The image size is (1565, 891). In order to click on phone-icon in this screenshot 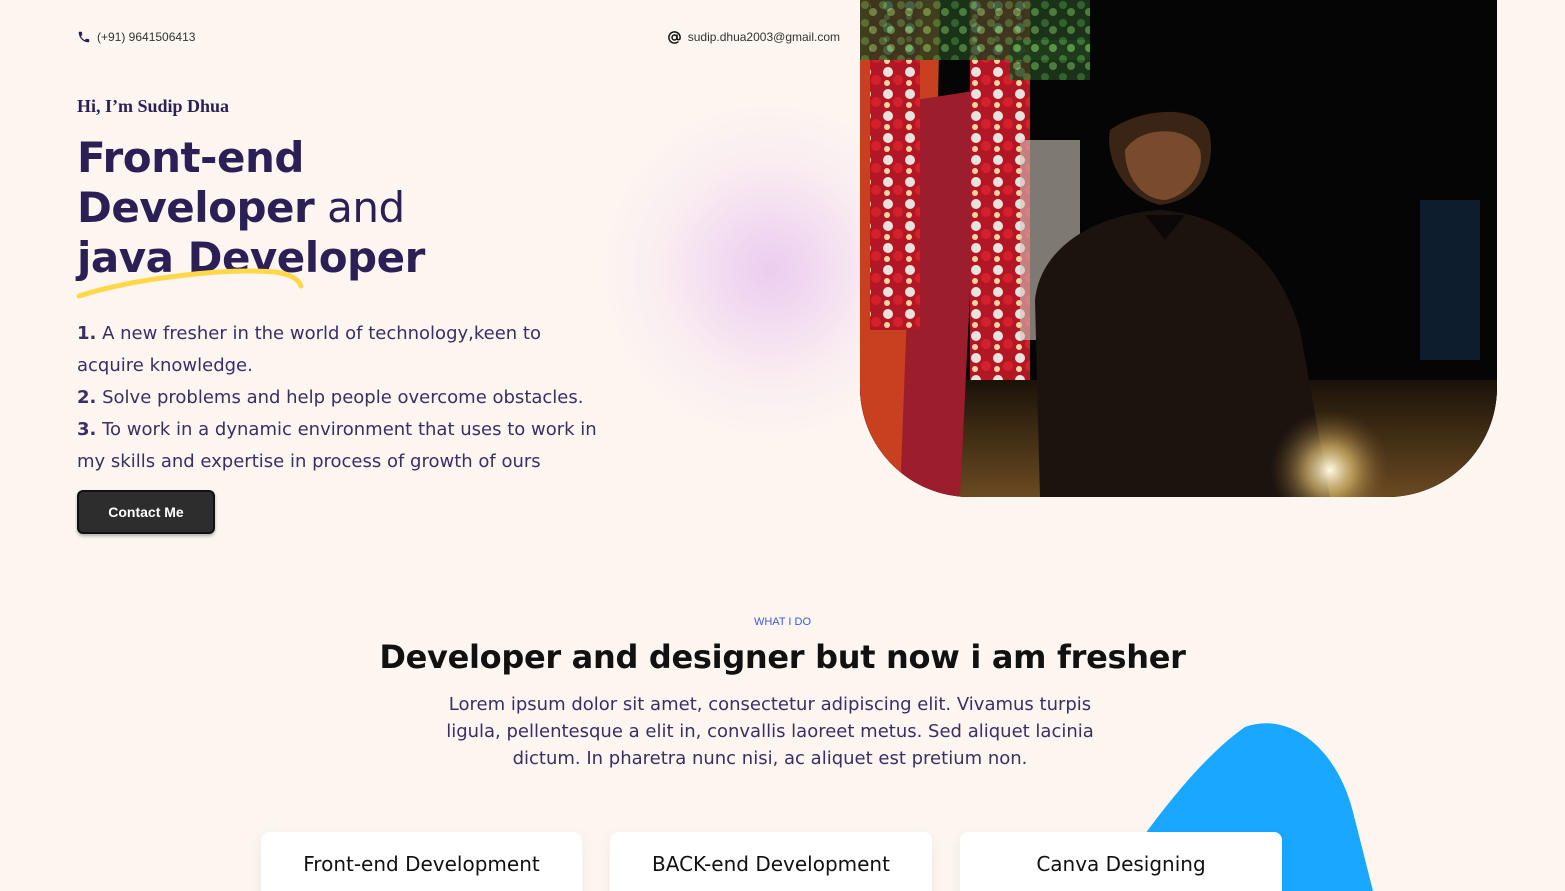, I will do `click(84, 37)`.